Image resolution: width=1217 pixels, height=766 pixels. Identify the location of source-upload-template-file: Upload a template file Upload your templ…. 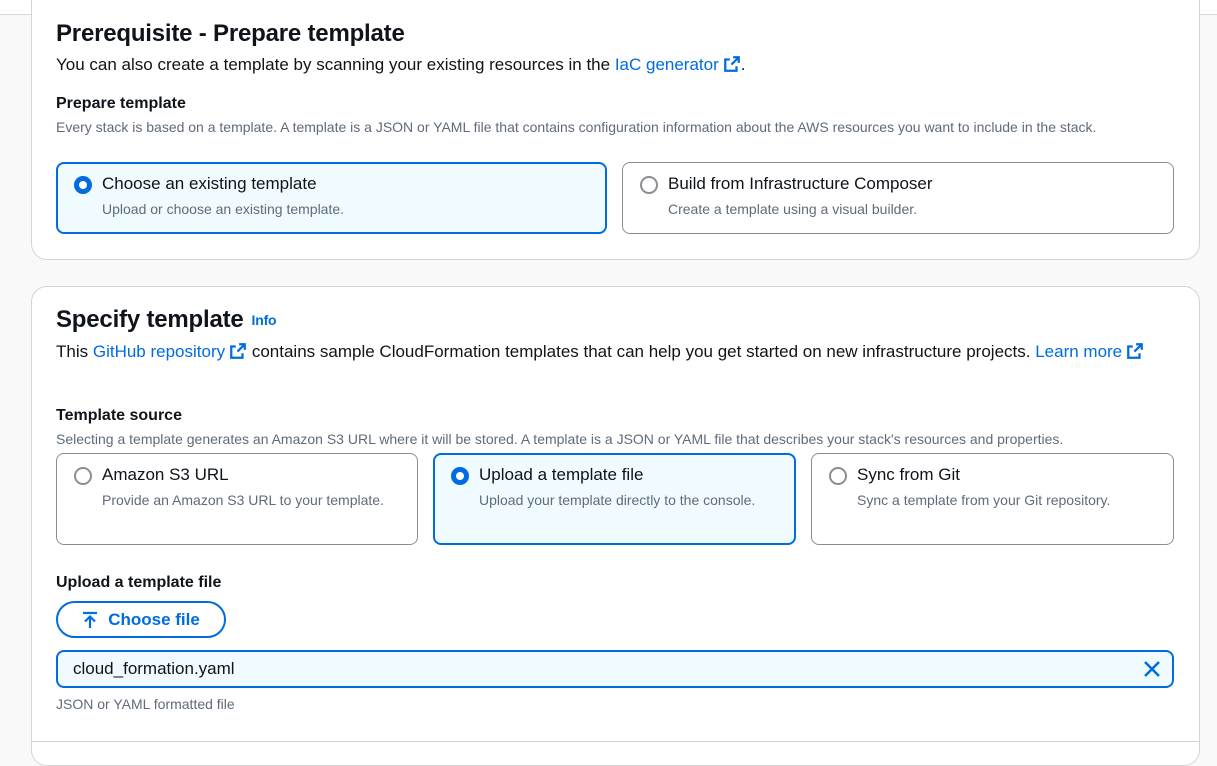
(614, 499).